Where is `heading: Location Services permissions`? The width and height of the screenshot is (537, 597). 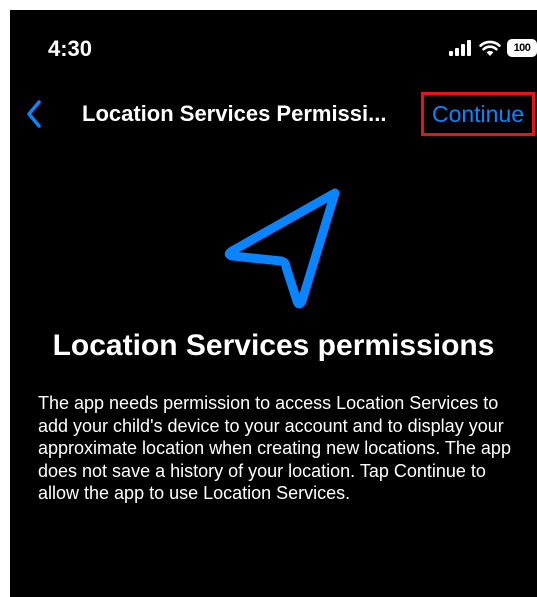 heading: Location Services permissions is located at coordinates (273, 345).